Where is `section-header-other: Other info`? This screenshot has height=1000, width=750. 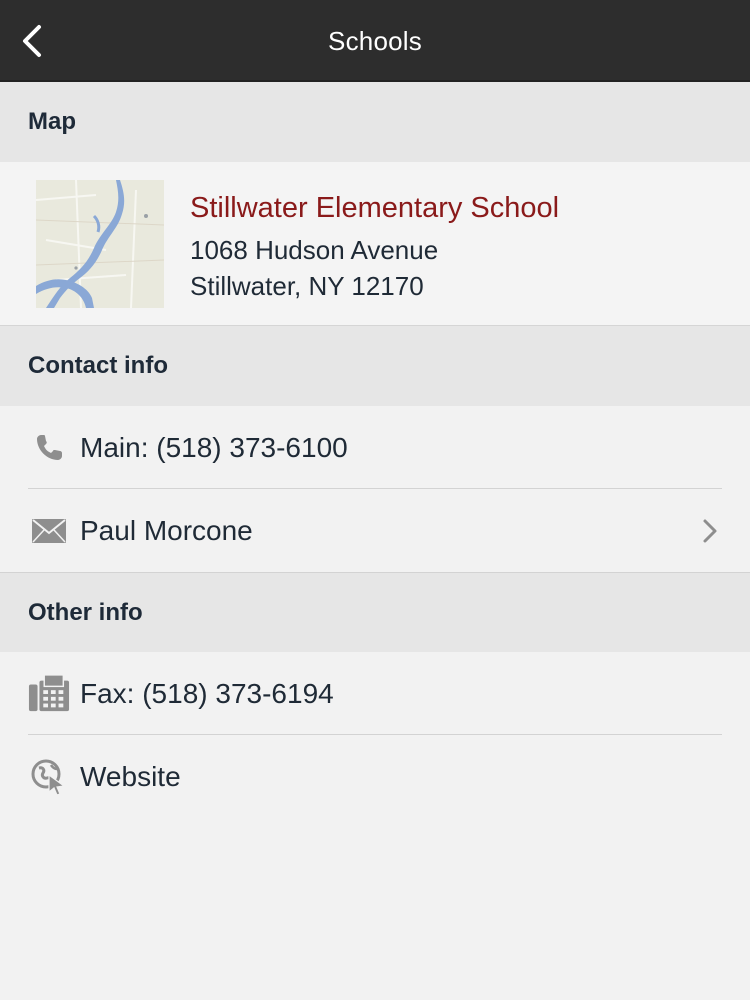
section-header-other: Other info is located at coordinates (375, 612).